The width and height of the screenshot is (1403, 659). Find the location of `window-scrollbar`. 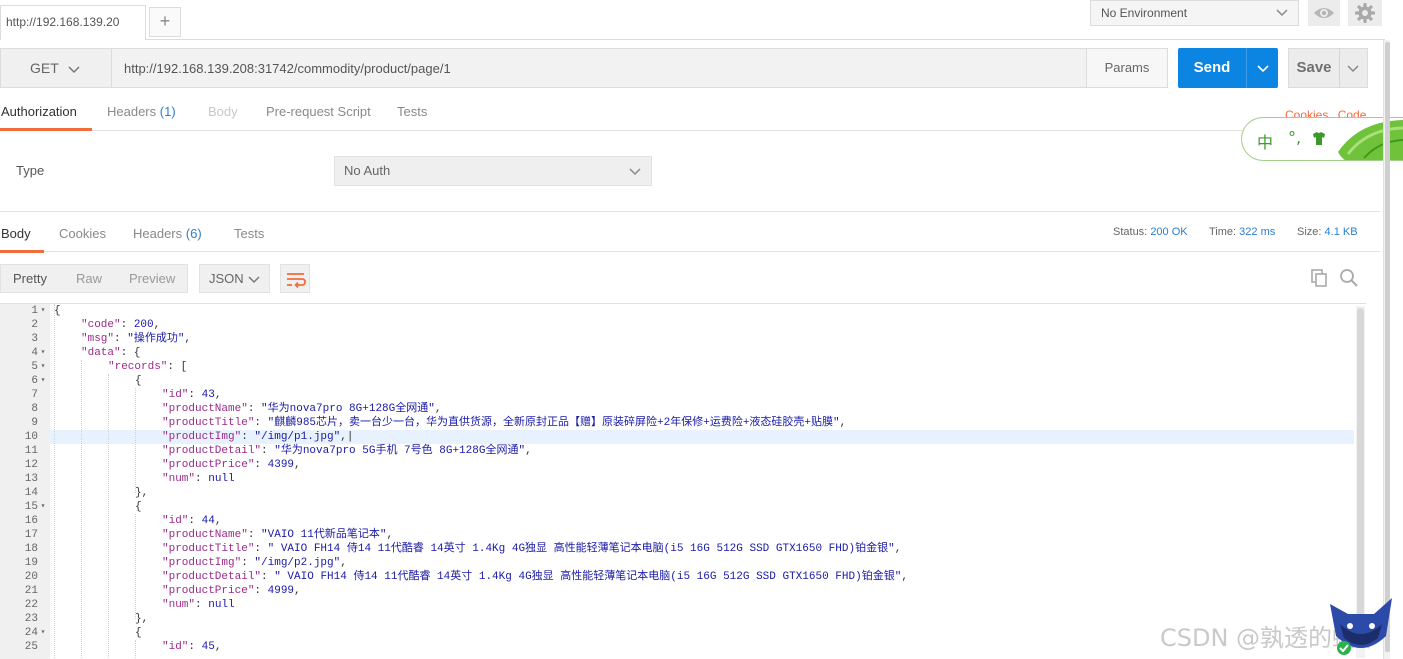

window-scrollbar is located at coordinates (1386, 349).